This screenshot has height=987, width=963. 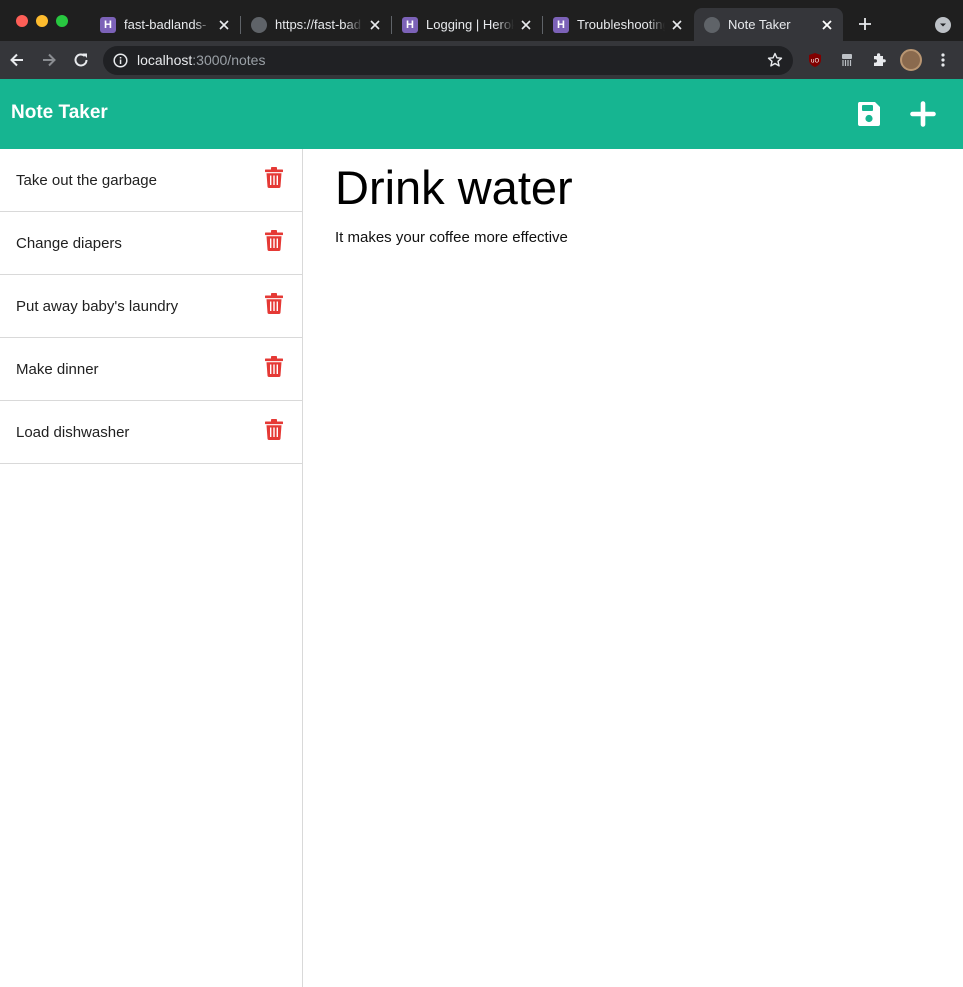 I want to click on note-list-item: Take out the garbage, so click(x=151, y=180).